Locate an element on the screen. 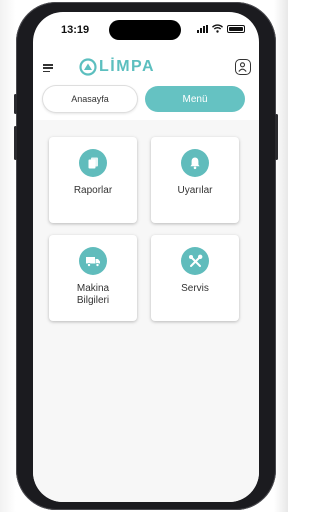  app-header: LİMPA is located at coordinates (146, 67).